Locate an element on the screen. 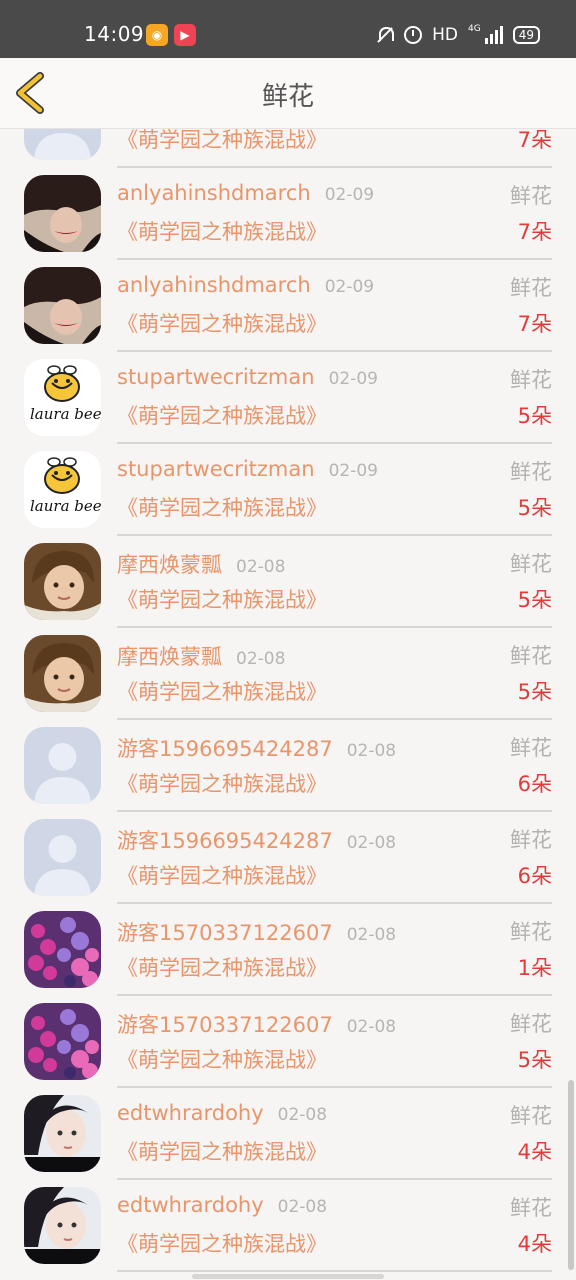 Image resolution: width=576 pixels, height=1280 pixels. list-item: anlyahinshdmarch 02-09 鲜花《萌学园之种族混战》 7朵 is located at coordinates (288, 213).